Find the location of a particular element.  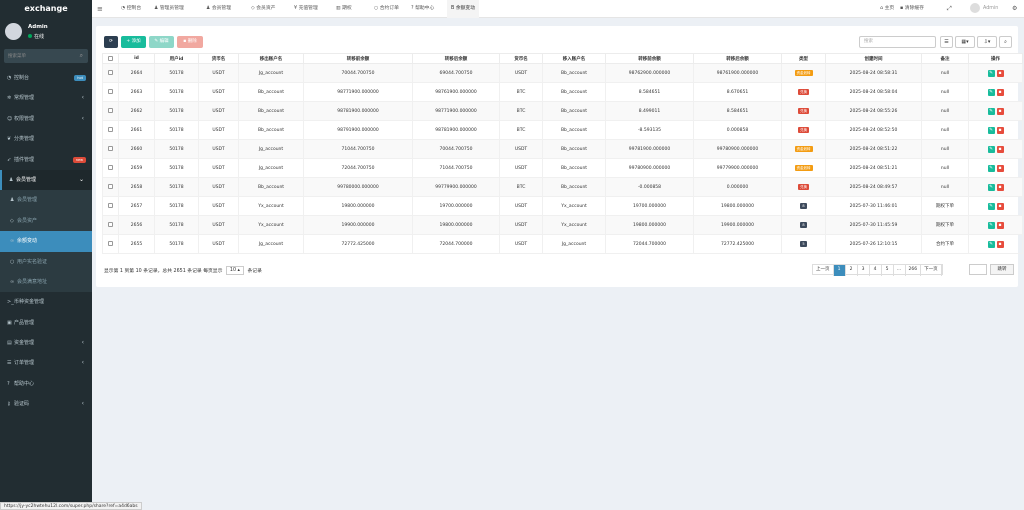

column-header-7: 货币名 is located at coordinates (521, 58).